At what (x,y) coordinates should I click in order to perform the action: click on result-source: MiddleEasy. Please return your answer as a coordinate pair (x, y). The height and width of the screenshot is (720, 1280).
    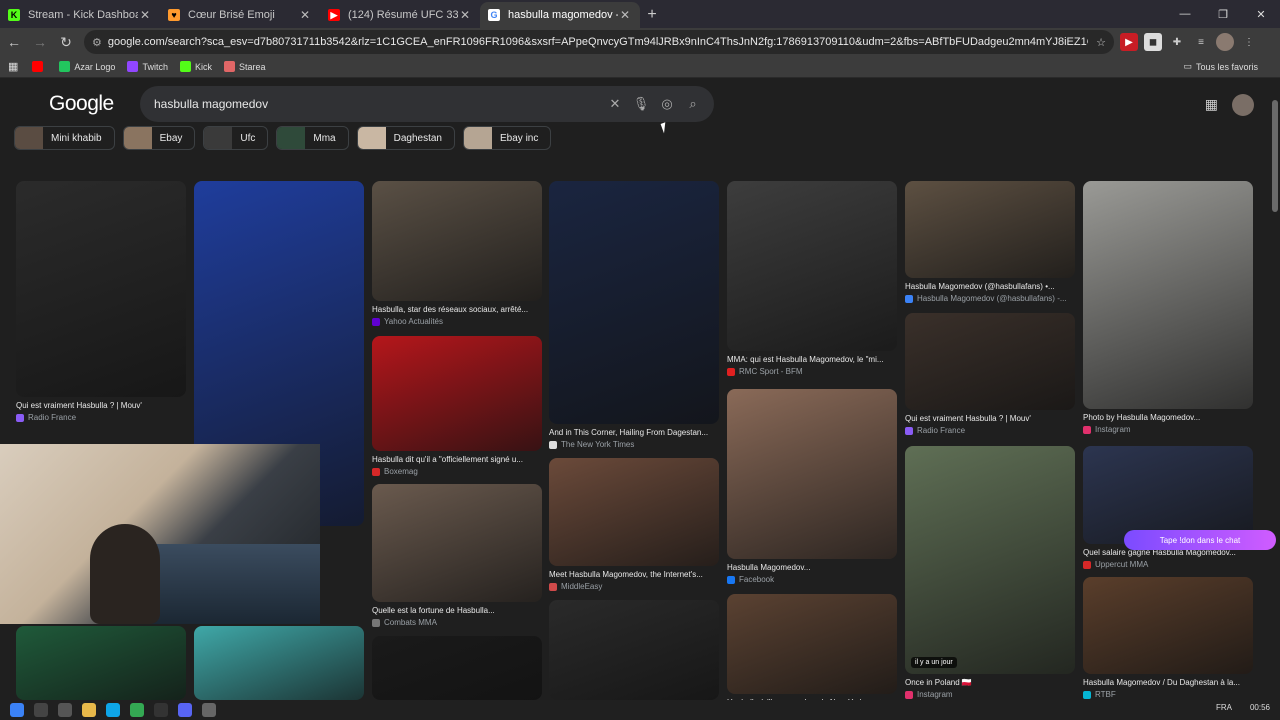
    Looking at the image, I should click on (634, 586).